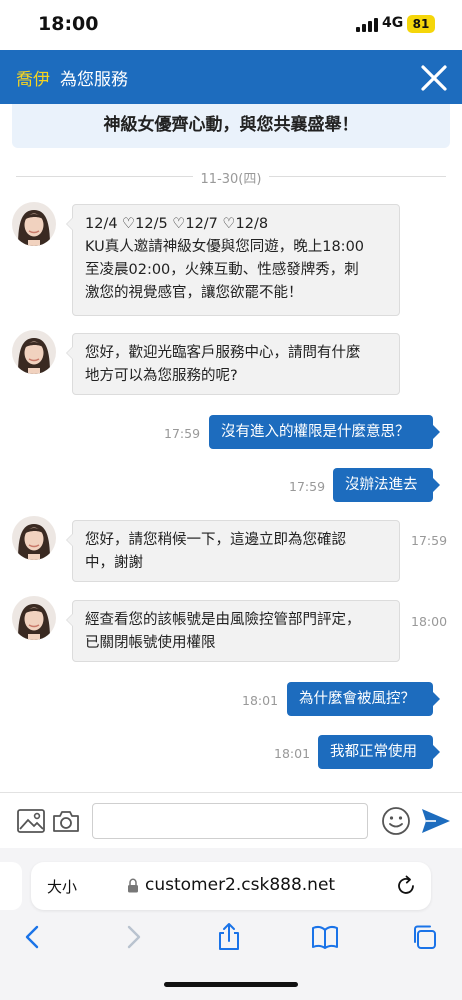  What do you see at coordinates (429, 621) in the screenshot?
I see `message-time: 18:00` at bounding box center [429, 621].